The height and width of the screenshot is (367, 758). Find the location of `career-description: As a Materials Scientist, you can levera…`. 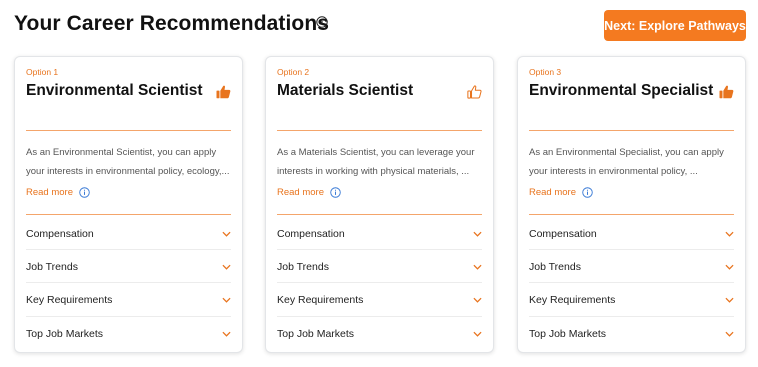

career-description: As a Materials Scientist, you can levera… is located at coordinates (376, 162).